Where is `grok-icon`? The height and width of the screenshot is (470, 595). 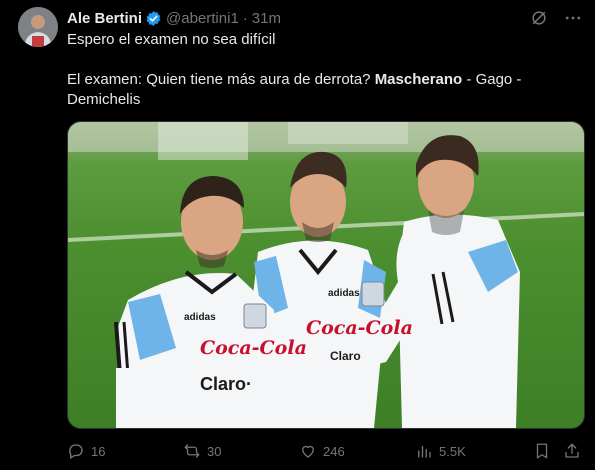 grok-icon is located at coordinates (539, 18).